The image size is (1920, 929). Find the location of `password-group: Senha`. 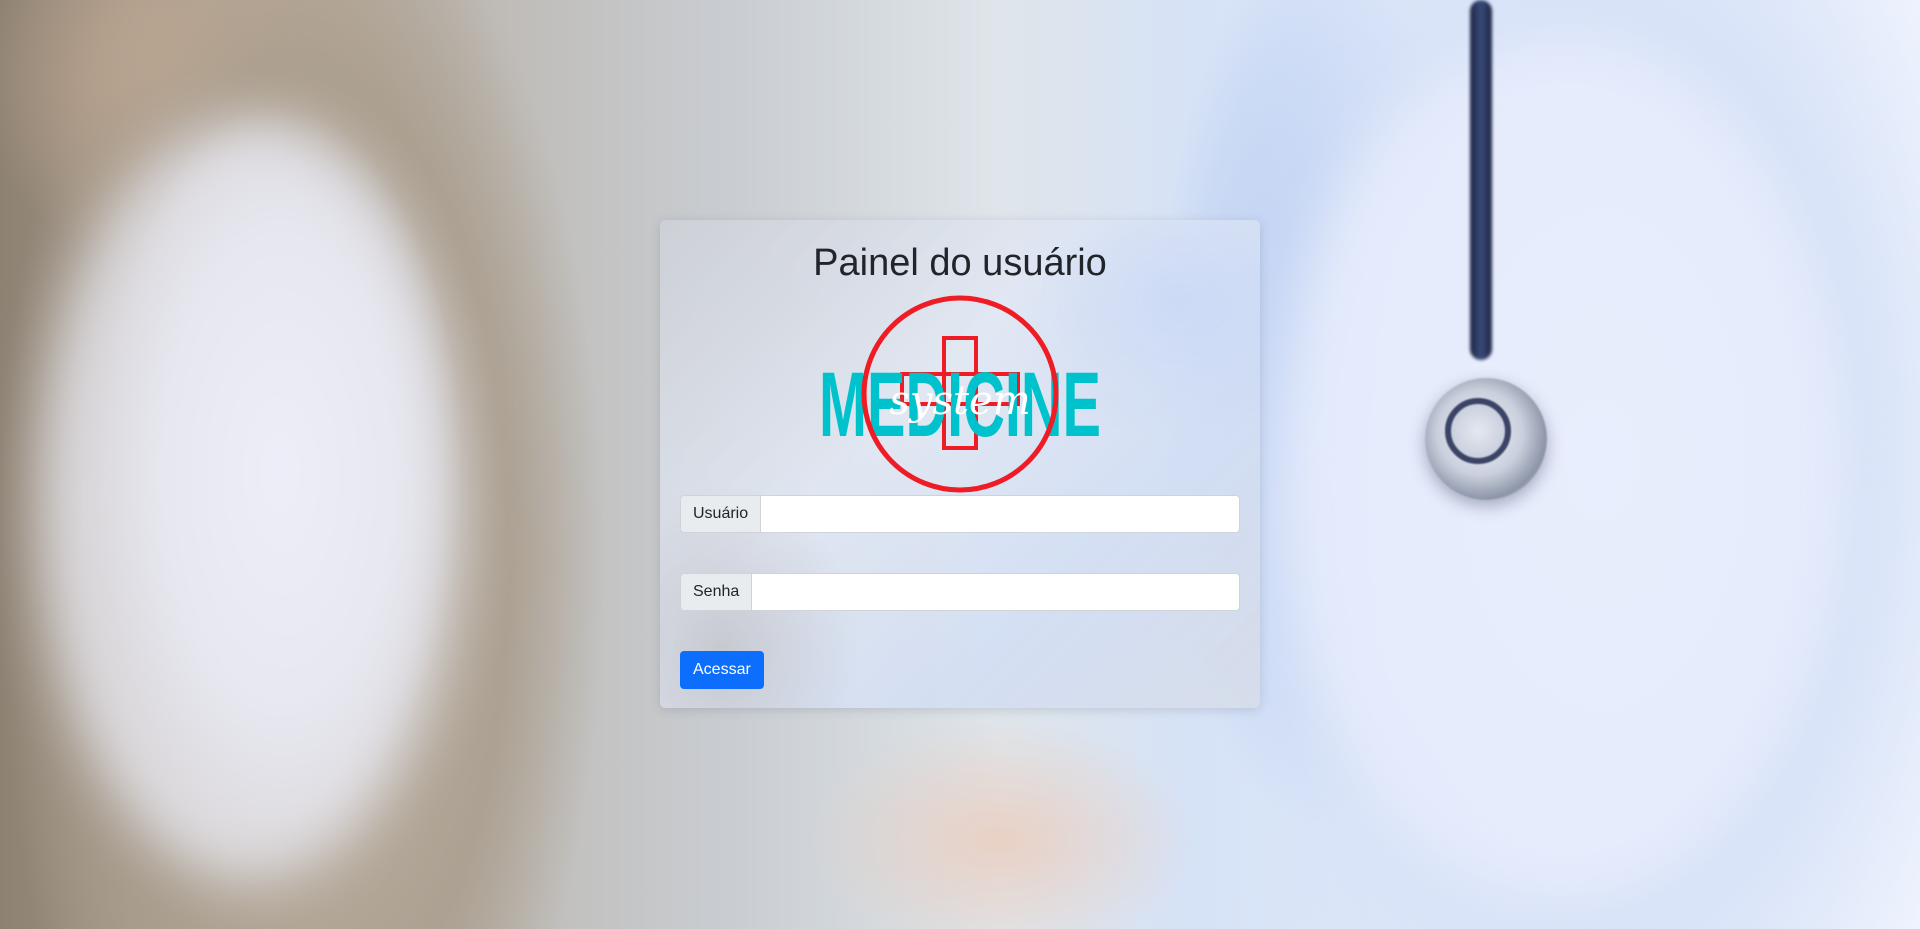

password-group: Senha is located at coordinates (960, 592).